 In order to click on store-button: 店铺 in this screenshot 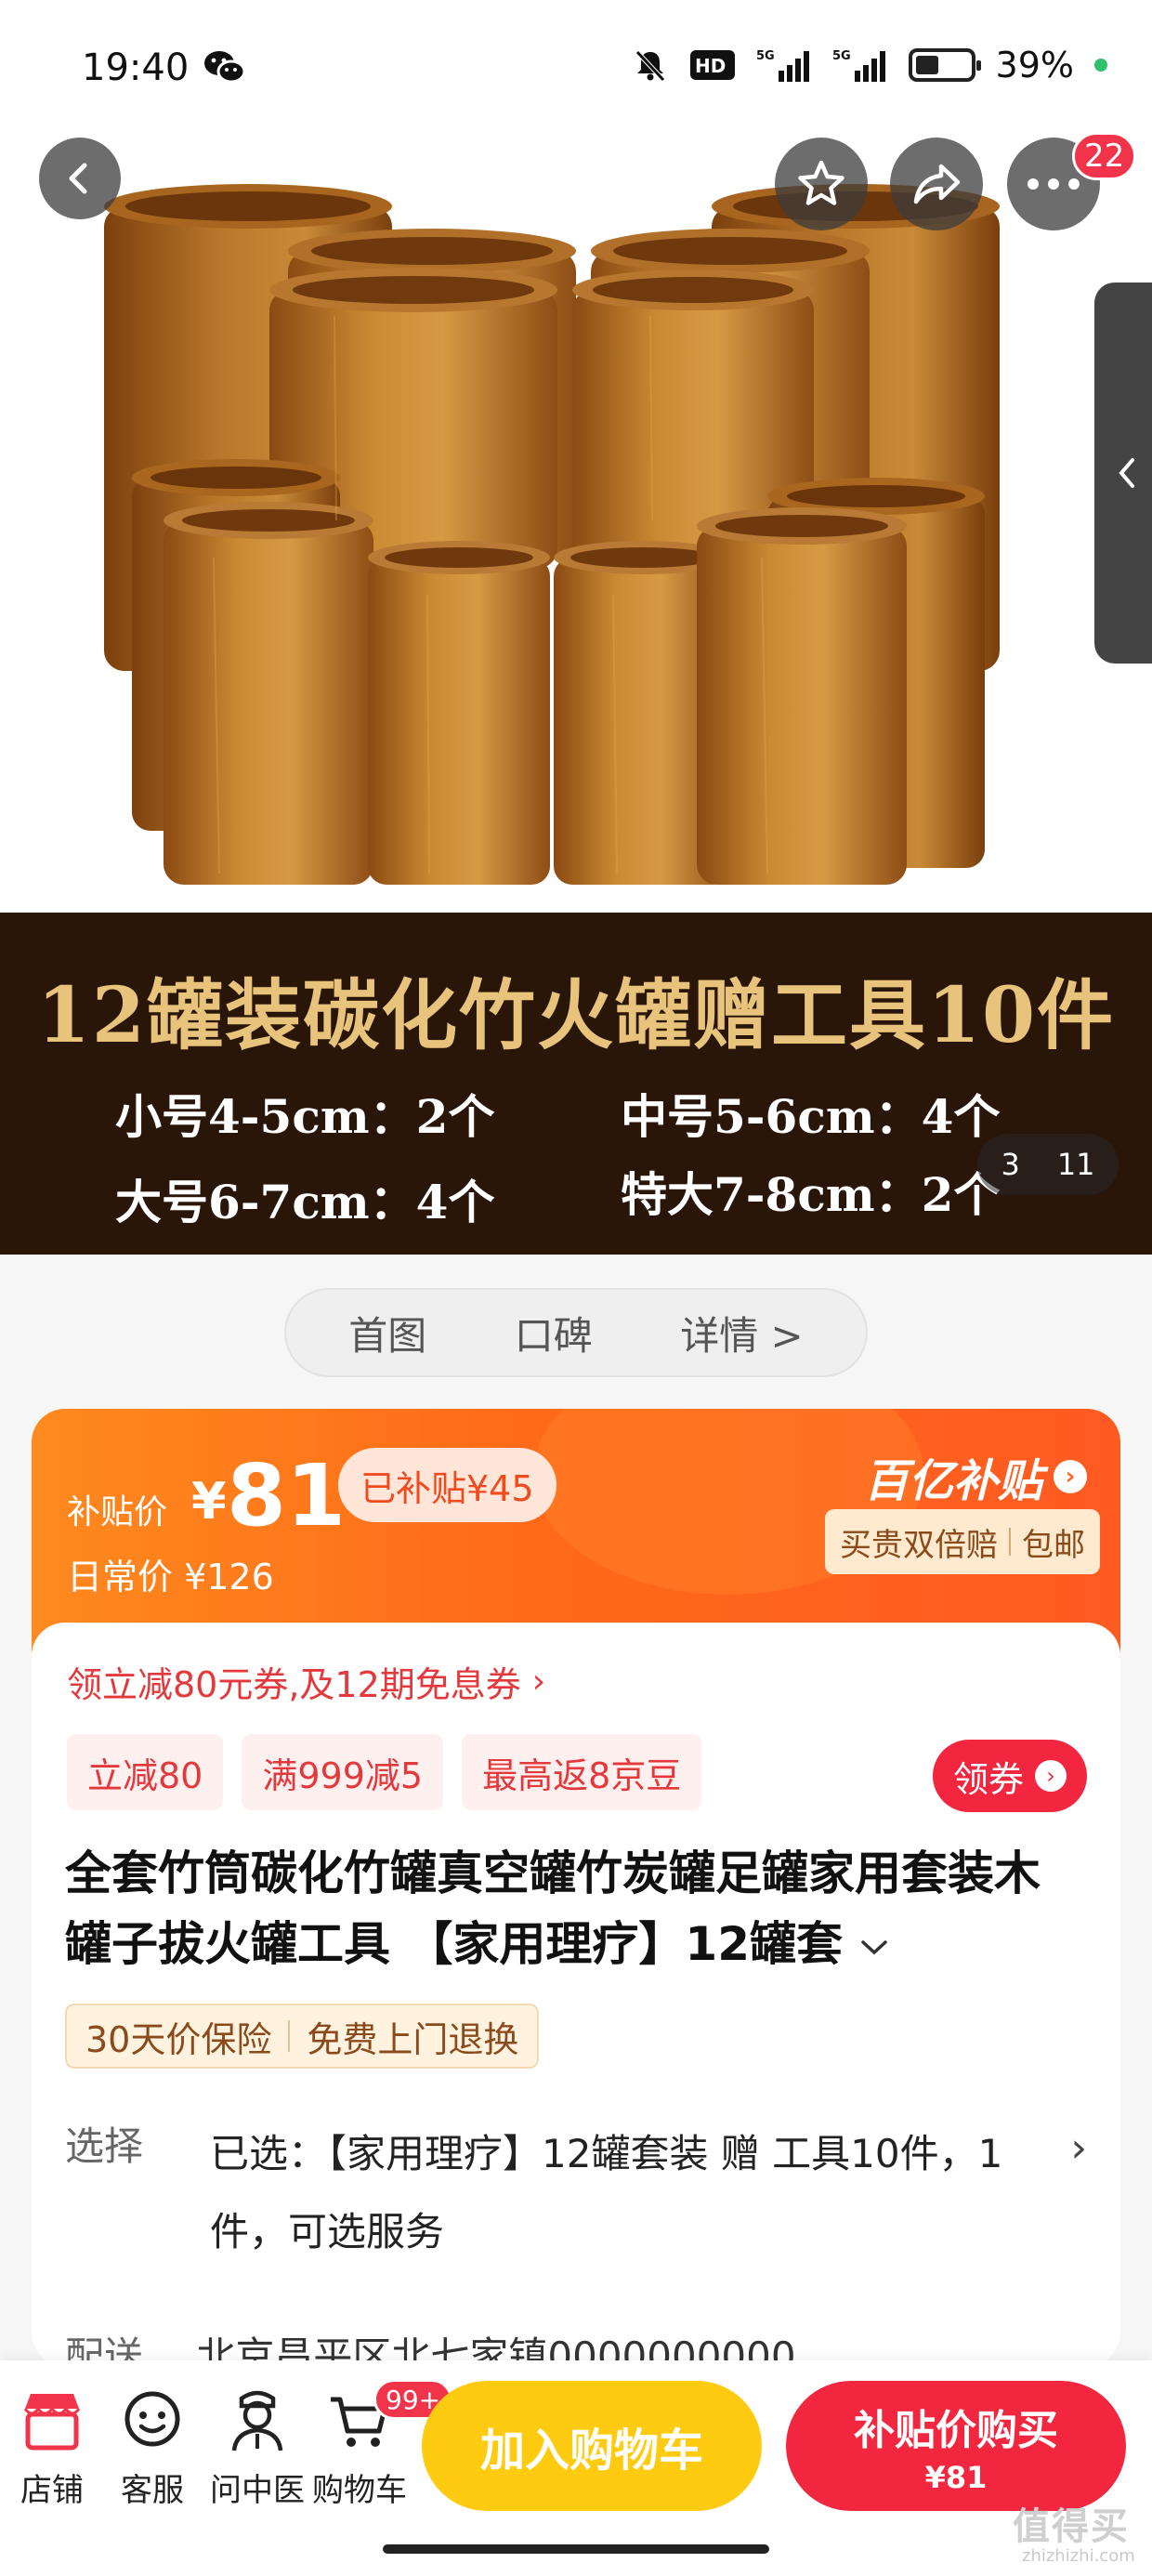, I will do `click(52, 2448)`.